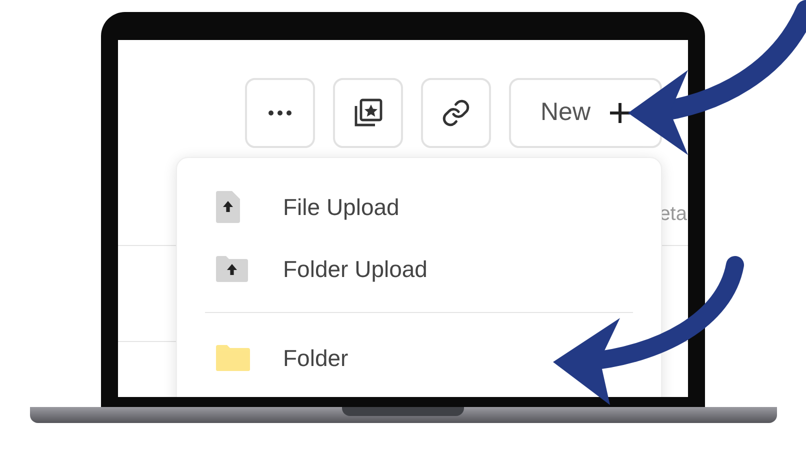  I want to click on plus-icon, so click(619, 113).